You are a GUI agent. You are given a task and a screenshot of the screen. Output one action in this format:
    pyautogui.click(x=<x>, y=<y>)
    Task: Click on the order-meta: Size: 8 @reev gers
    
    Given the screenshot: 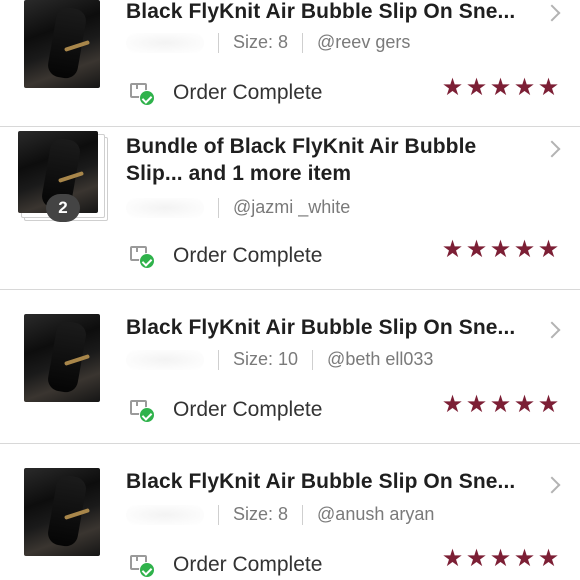 What is the action you would take?
    pyautogui.click(x=268, y=42)
    